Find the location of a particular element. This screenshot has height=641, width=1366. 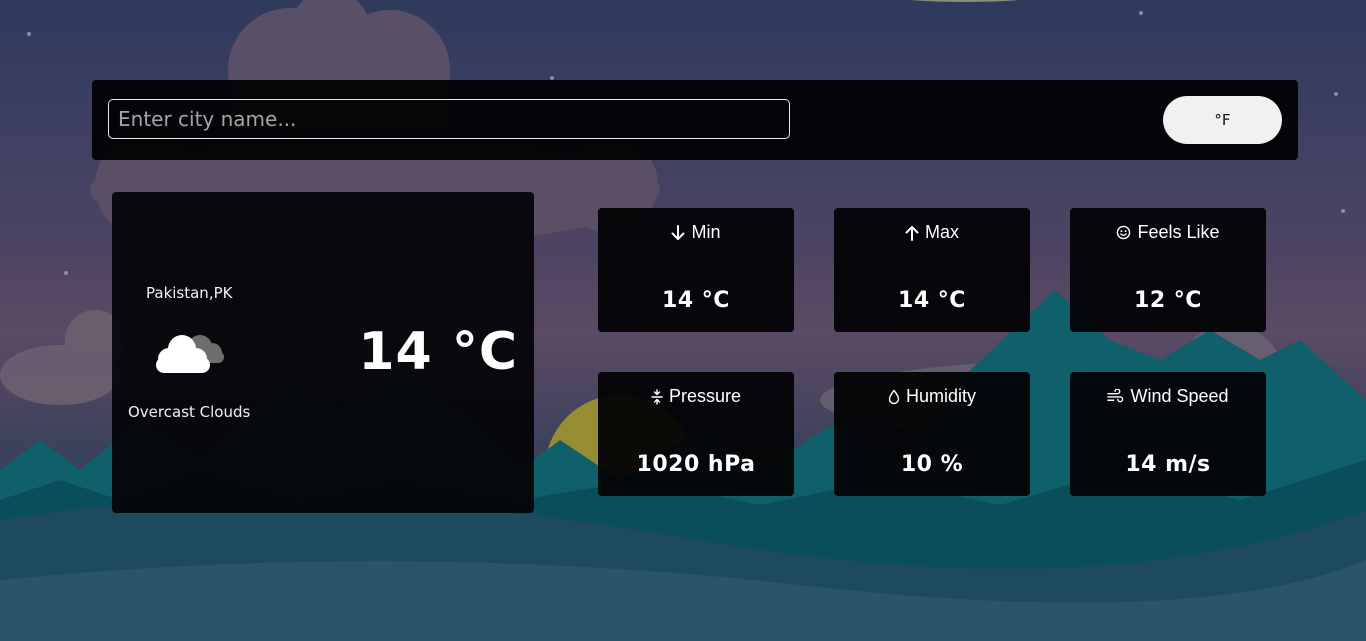

stat-label: Wind Speed is located at coordinates (1179, 396).